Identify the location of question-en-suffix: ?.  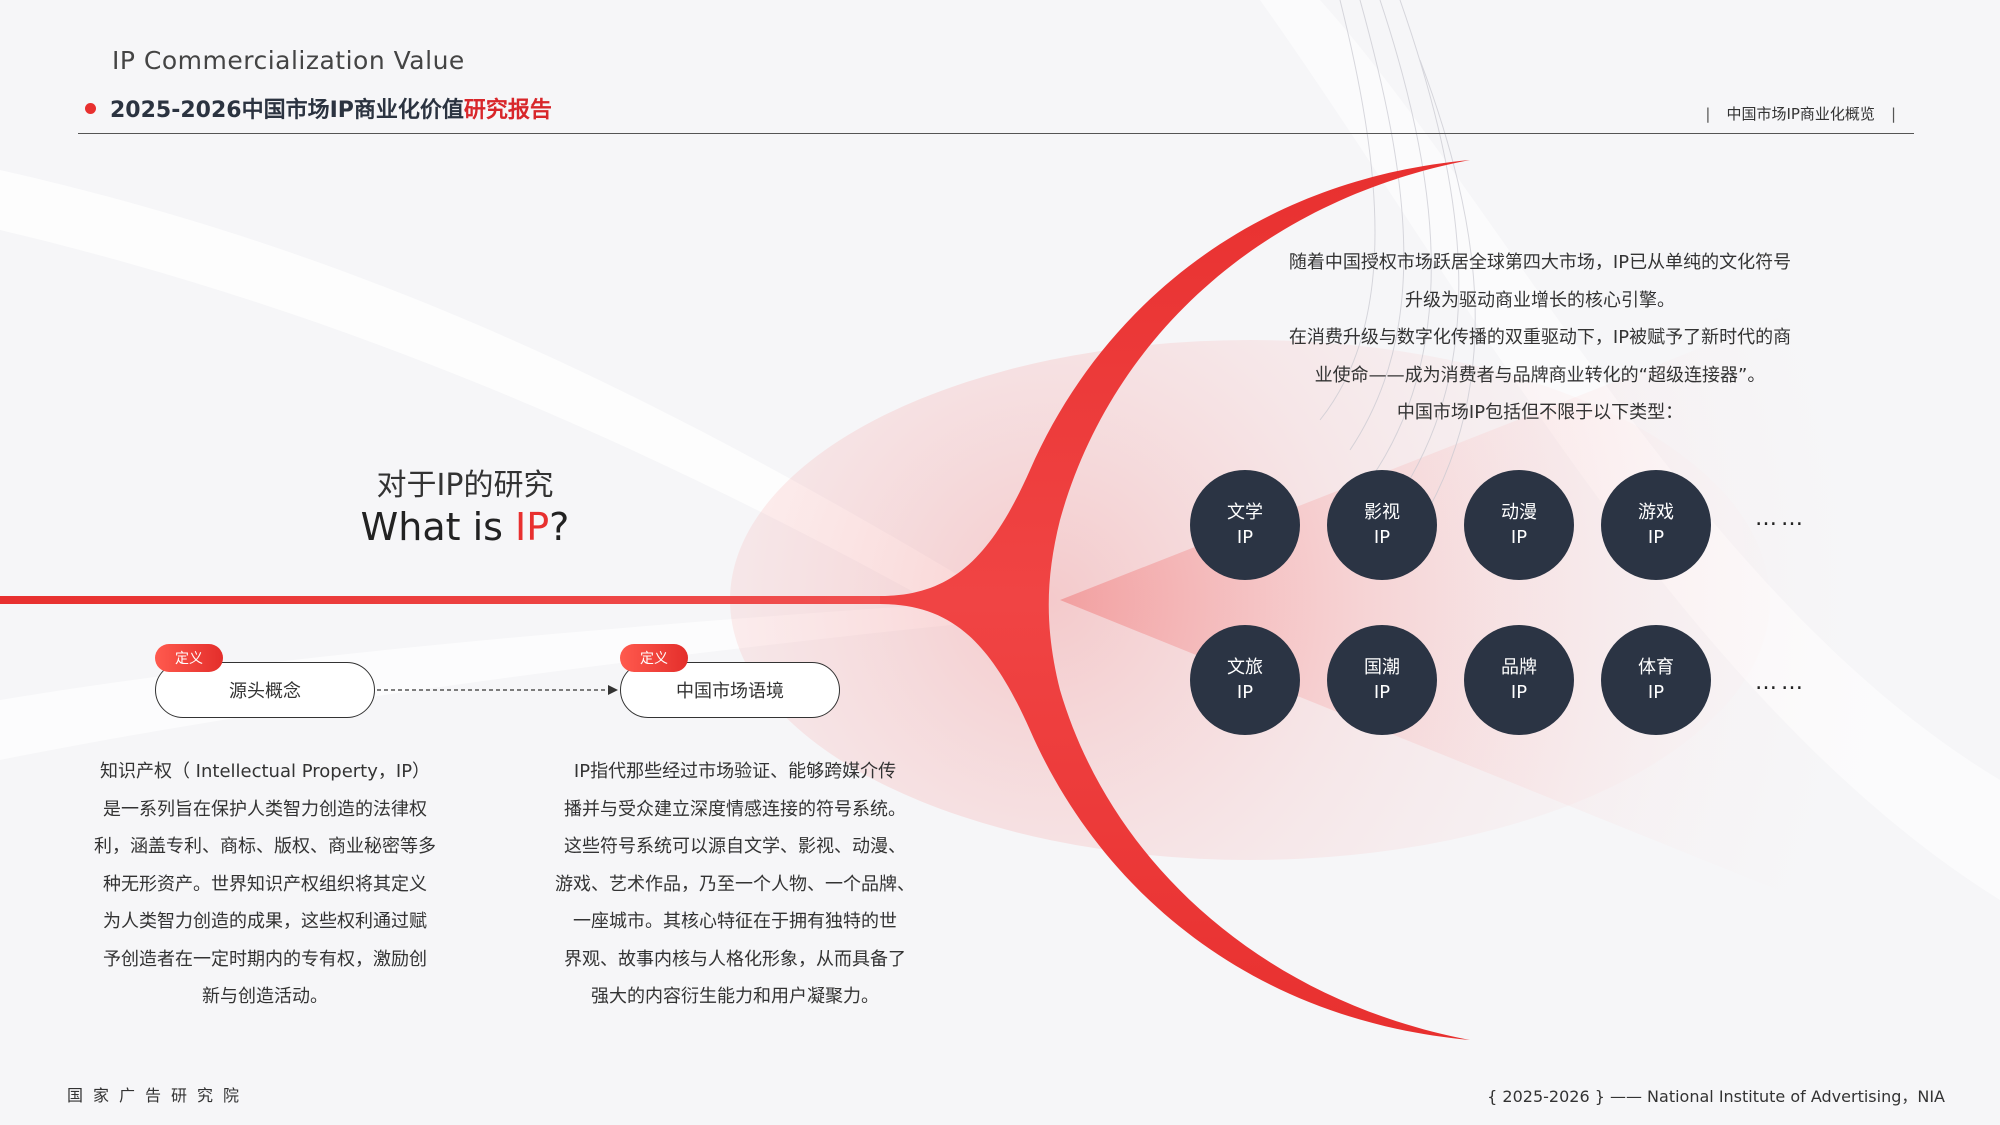
(559, 527).